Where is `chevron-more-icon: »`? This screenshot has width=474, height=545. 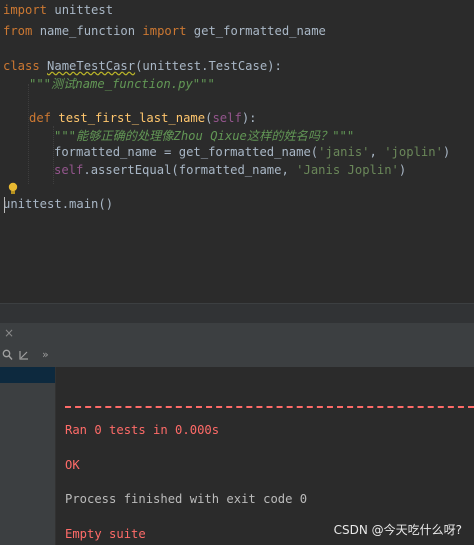 chevron-more-icon: » is located at coordinates (45, 354).